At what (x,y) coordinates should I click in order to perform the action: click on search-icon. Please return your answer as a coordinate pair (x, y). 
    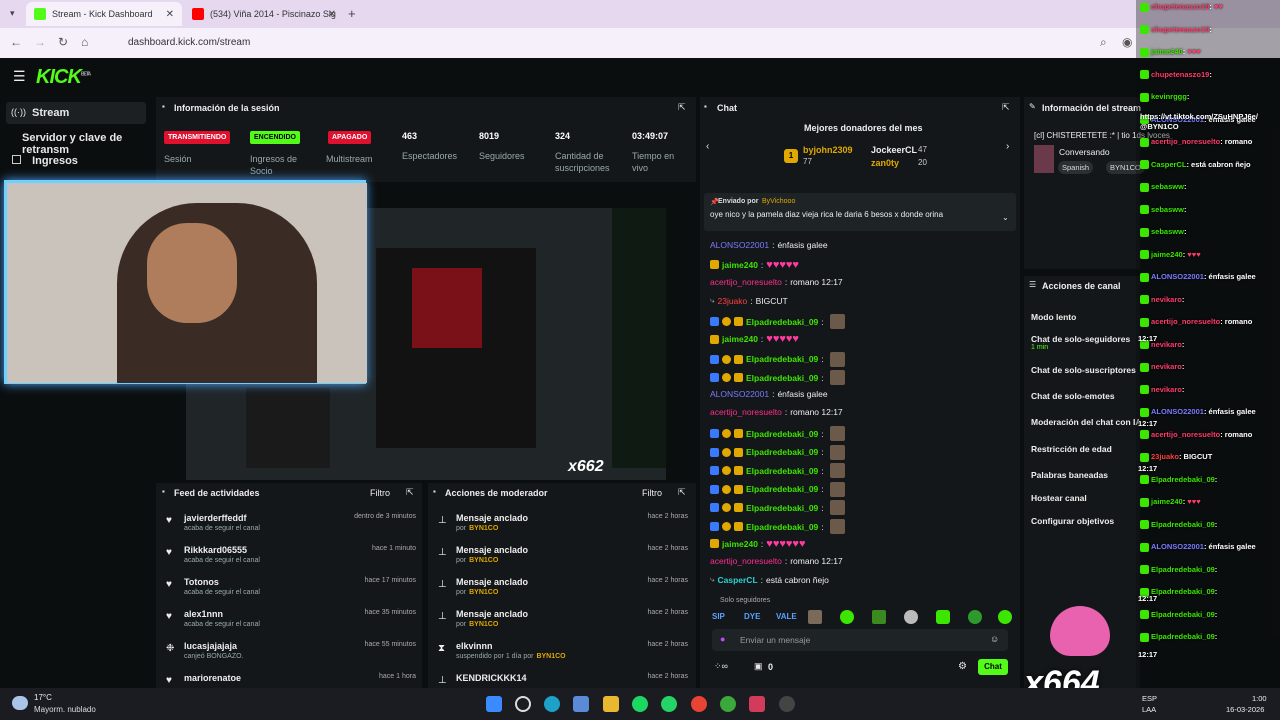
    Looking at the image, I should click on (523, 704).